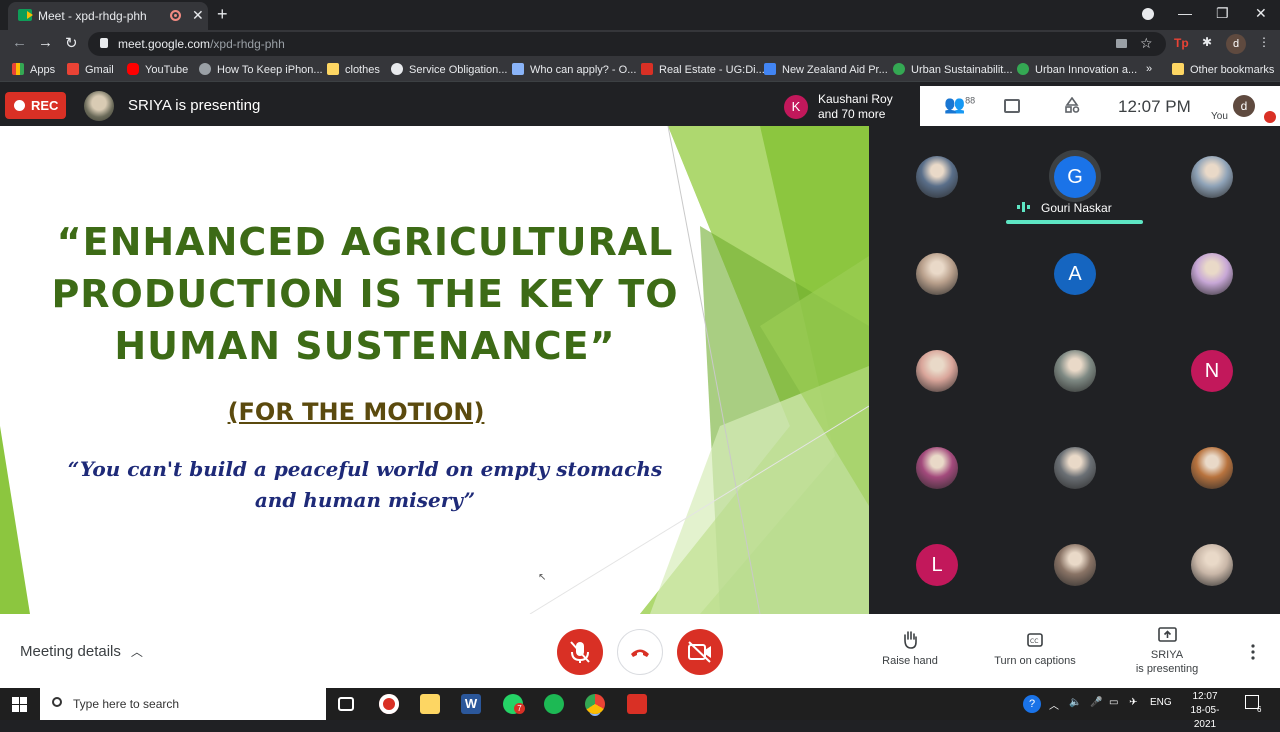 This screenshot has width=1280, height=732. What do you see at coordinates (595, 704) in the screenshot?
I see `chrome-taskbar-icon` at bounding box center [595, 704].